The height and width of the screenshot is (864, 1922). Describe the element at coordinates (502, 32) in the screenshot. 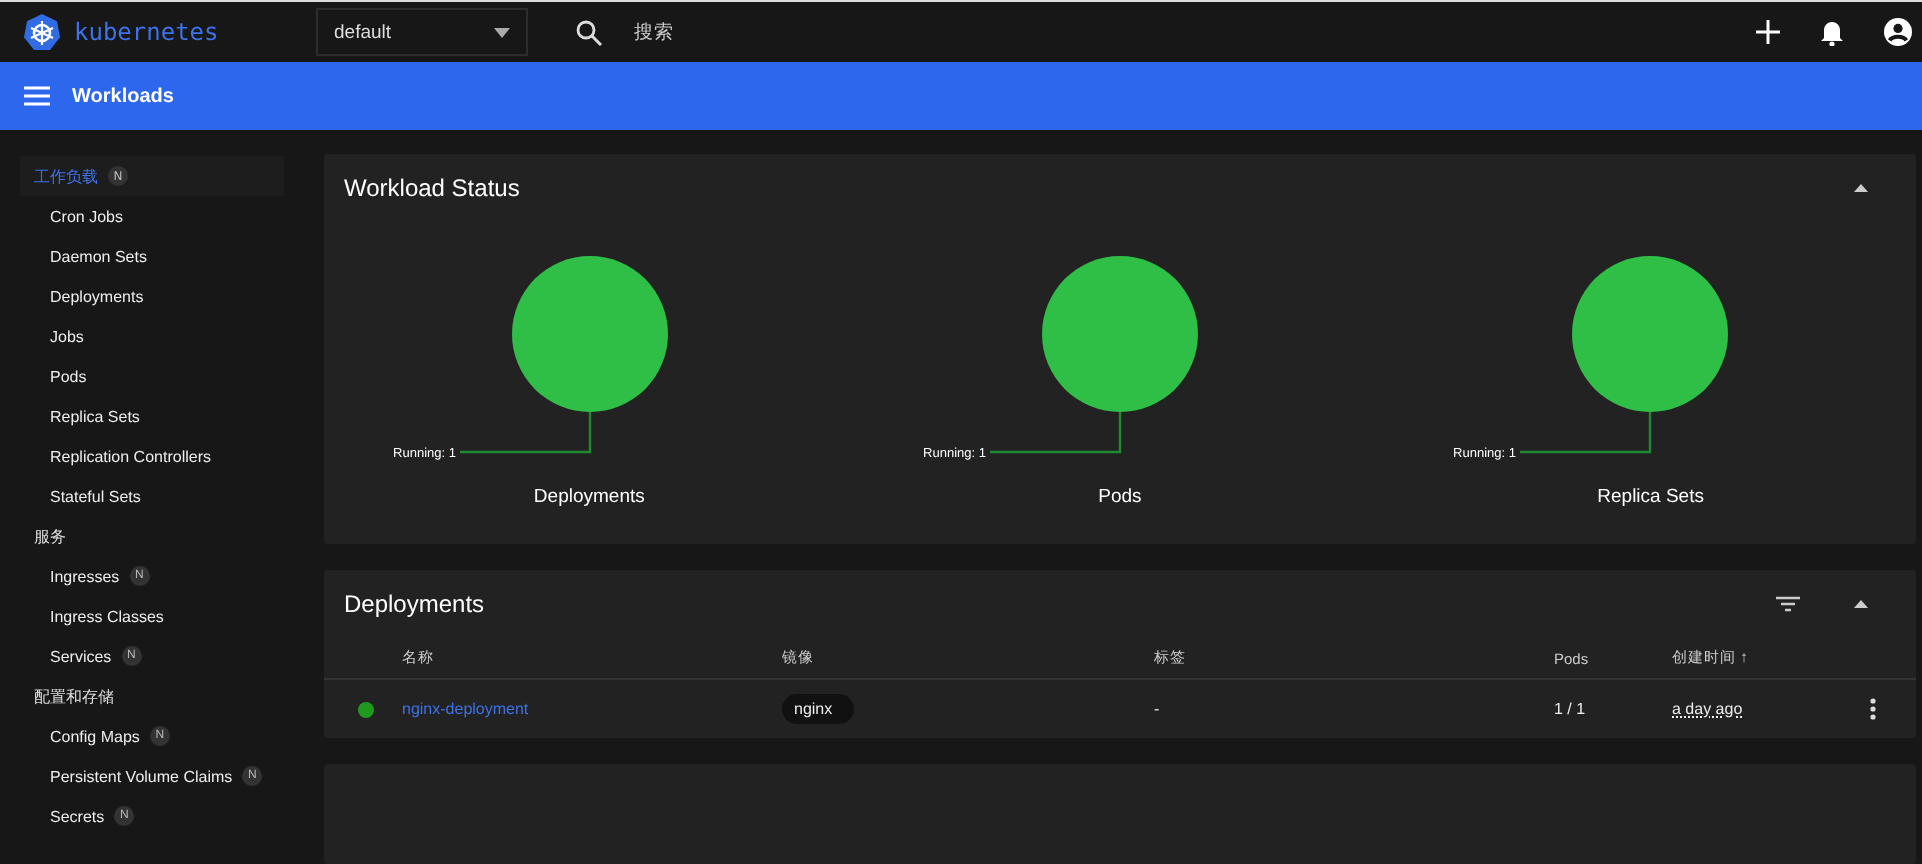

I see `caret-icon` at that location.